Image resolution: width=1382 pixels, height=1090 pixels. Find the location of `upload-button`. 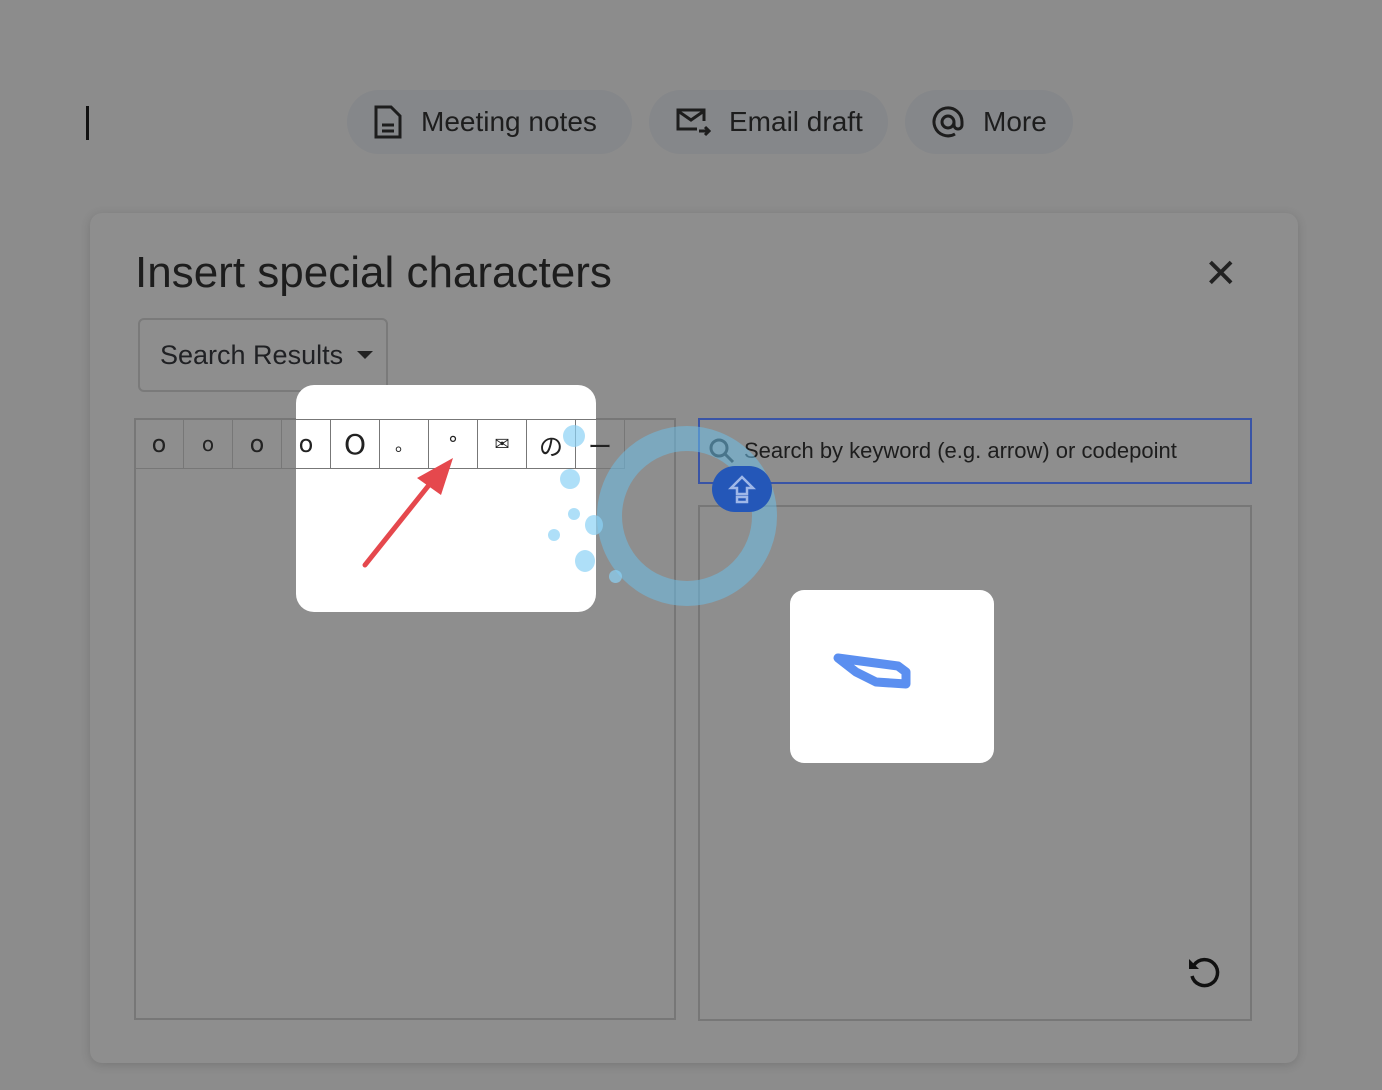

upload-button is located at coordinates (742, 489).